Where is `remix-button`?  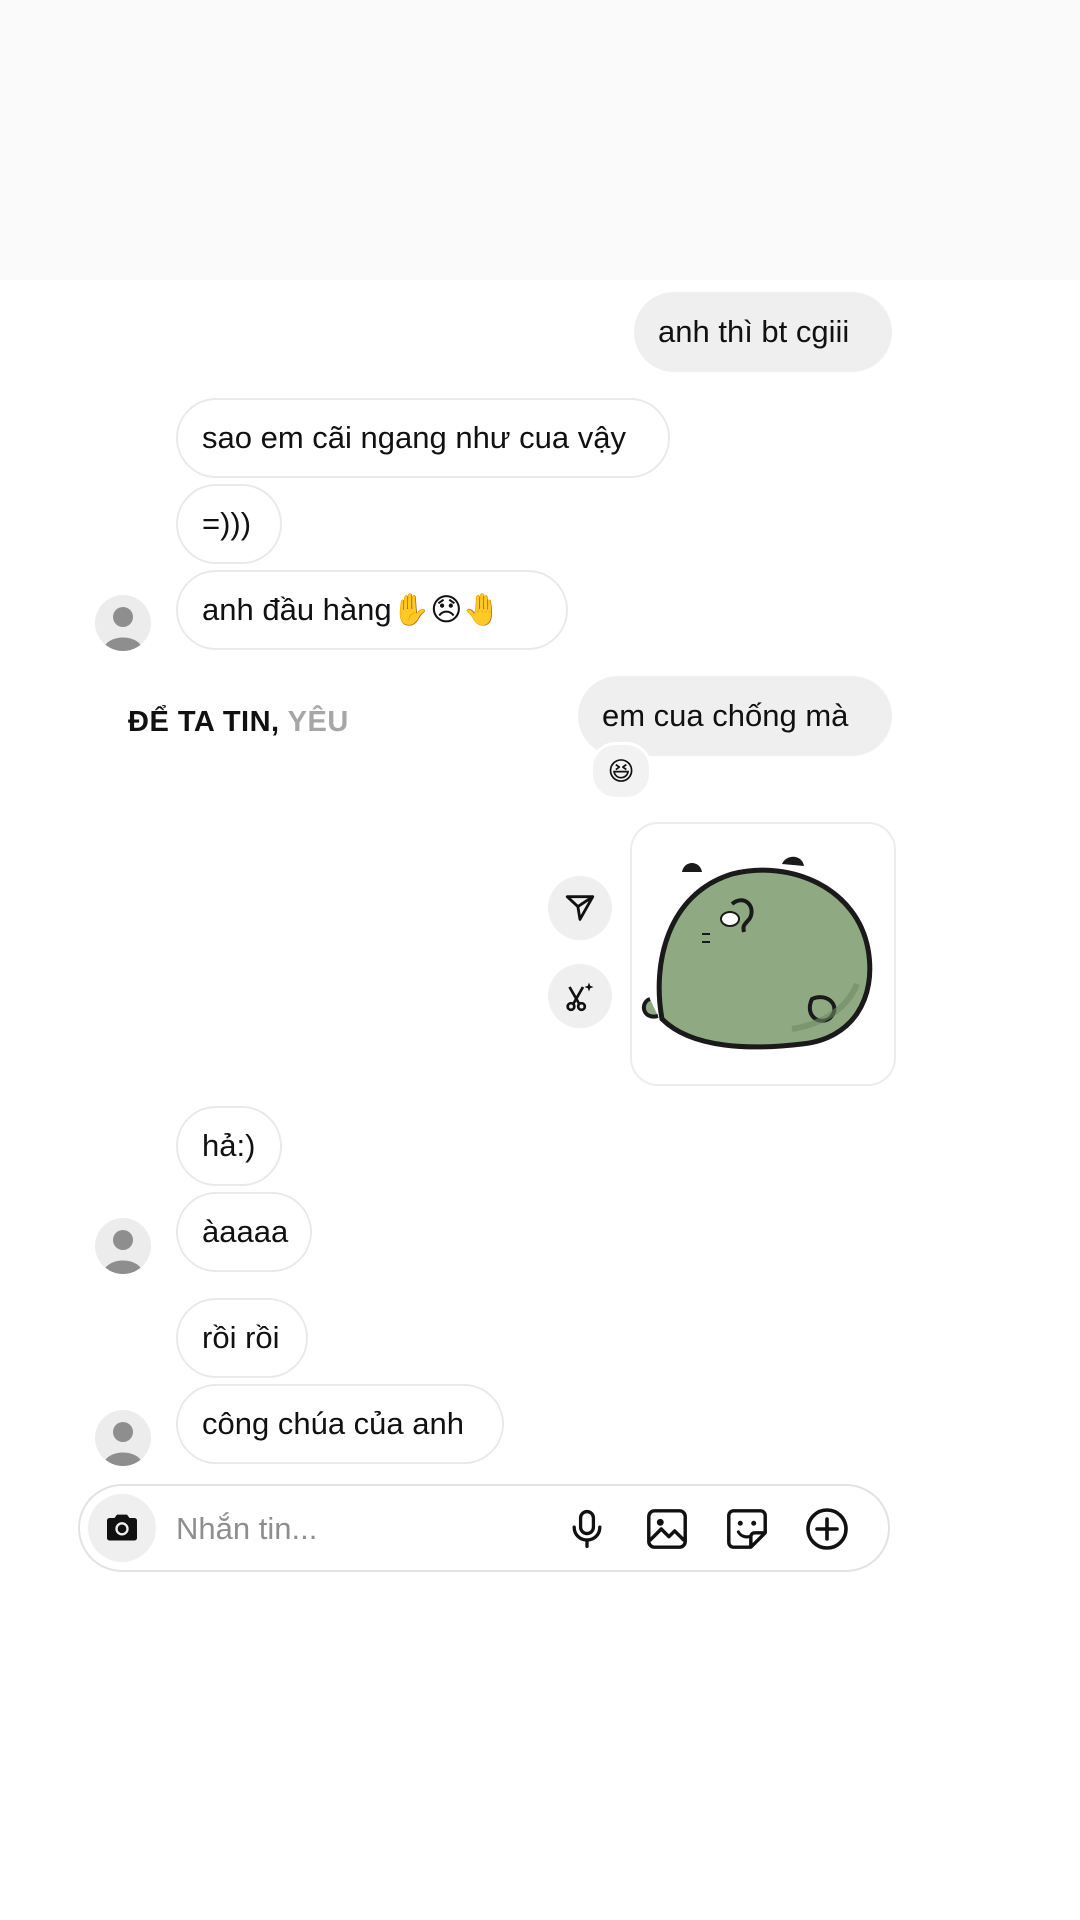 remix-button is located at coordinates (580, 996).